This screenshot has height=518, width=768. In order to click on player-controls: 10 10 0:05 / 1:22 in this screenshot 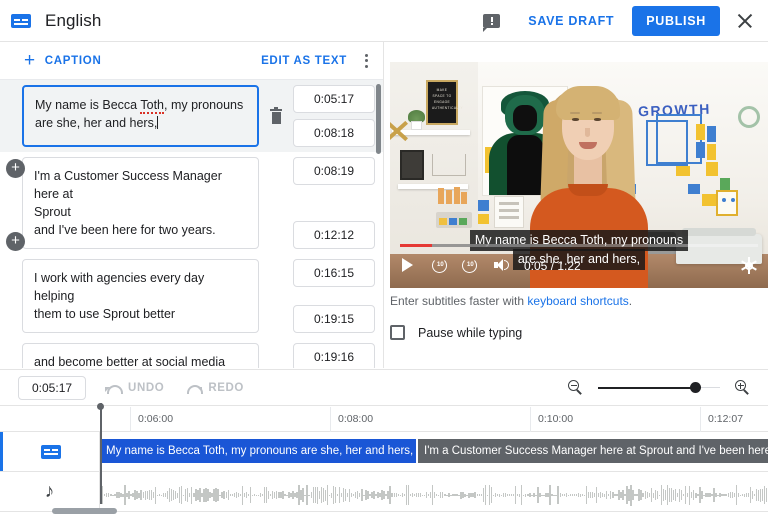, I will do `click(579, 266)`.